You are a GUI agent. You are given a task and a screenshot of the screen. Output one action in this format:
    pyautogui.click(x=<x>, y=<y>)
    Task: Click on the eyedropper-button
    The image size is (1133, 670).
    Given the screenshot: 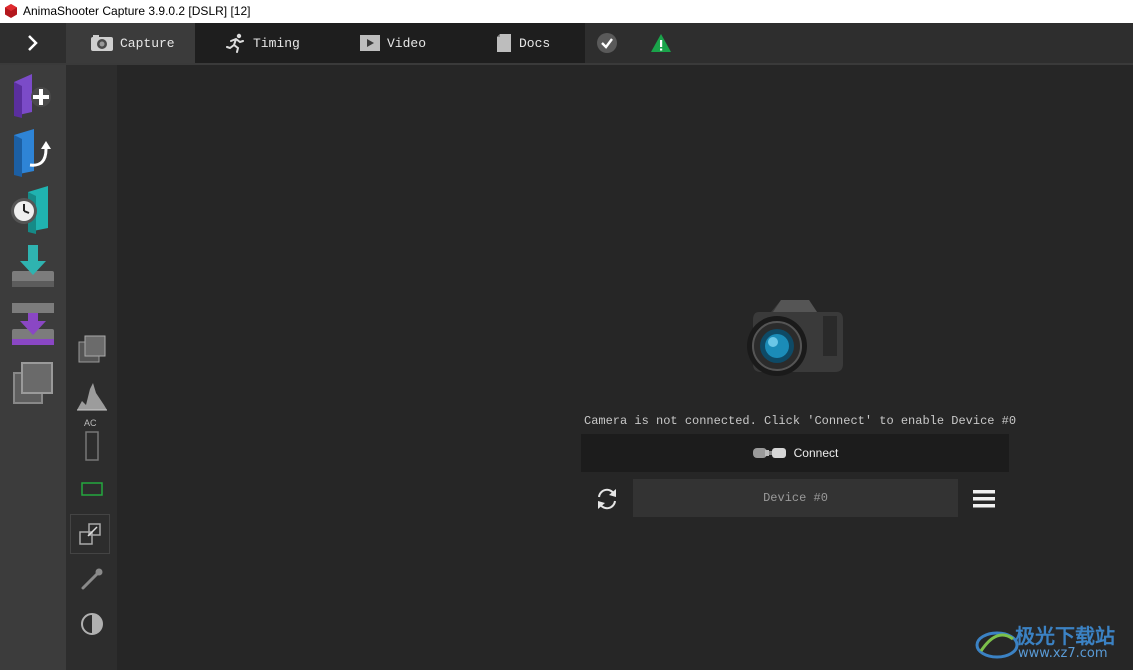 What is the action you would take?
    pyautogui.click(x=92, y=579)
    